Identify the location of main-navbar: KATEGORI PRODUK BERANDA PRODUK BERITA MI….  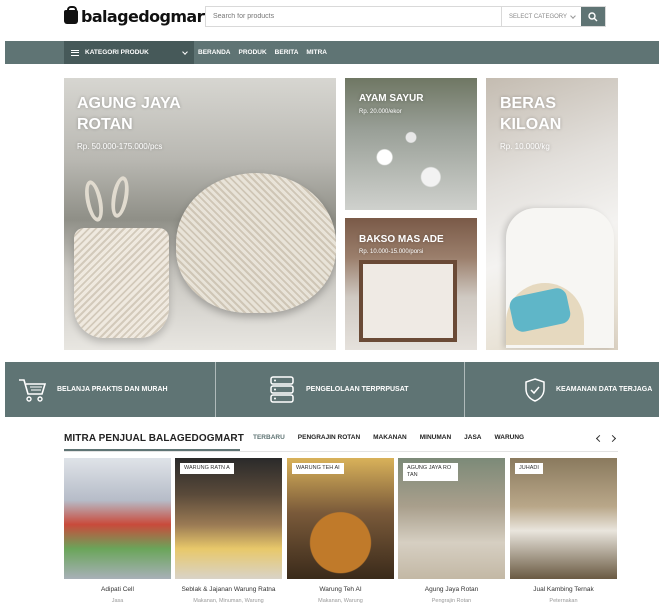
(332, 52).